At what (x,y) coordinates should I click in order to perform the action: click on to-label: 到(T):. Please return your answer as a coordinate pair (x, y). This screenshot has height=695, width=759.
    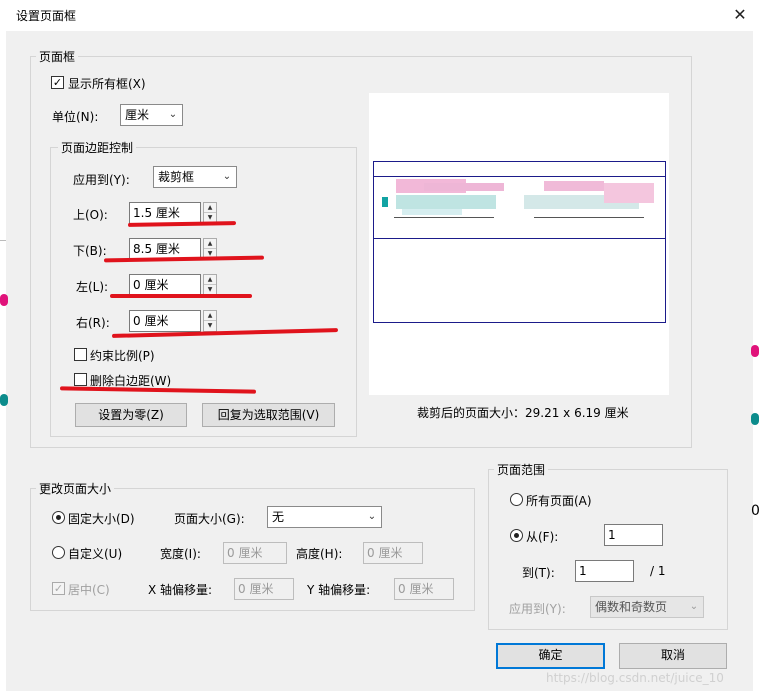
    Looking at the image, I should click on (538, 573).